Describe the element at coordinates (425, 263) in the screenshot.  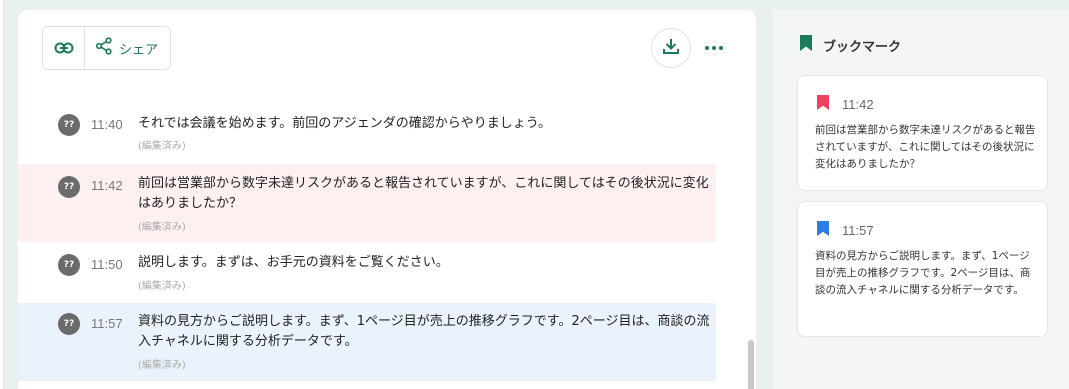
I see `utterance-text: 説明します。まずは、お手元の資料をご覧ください。` at that location.